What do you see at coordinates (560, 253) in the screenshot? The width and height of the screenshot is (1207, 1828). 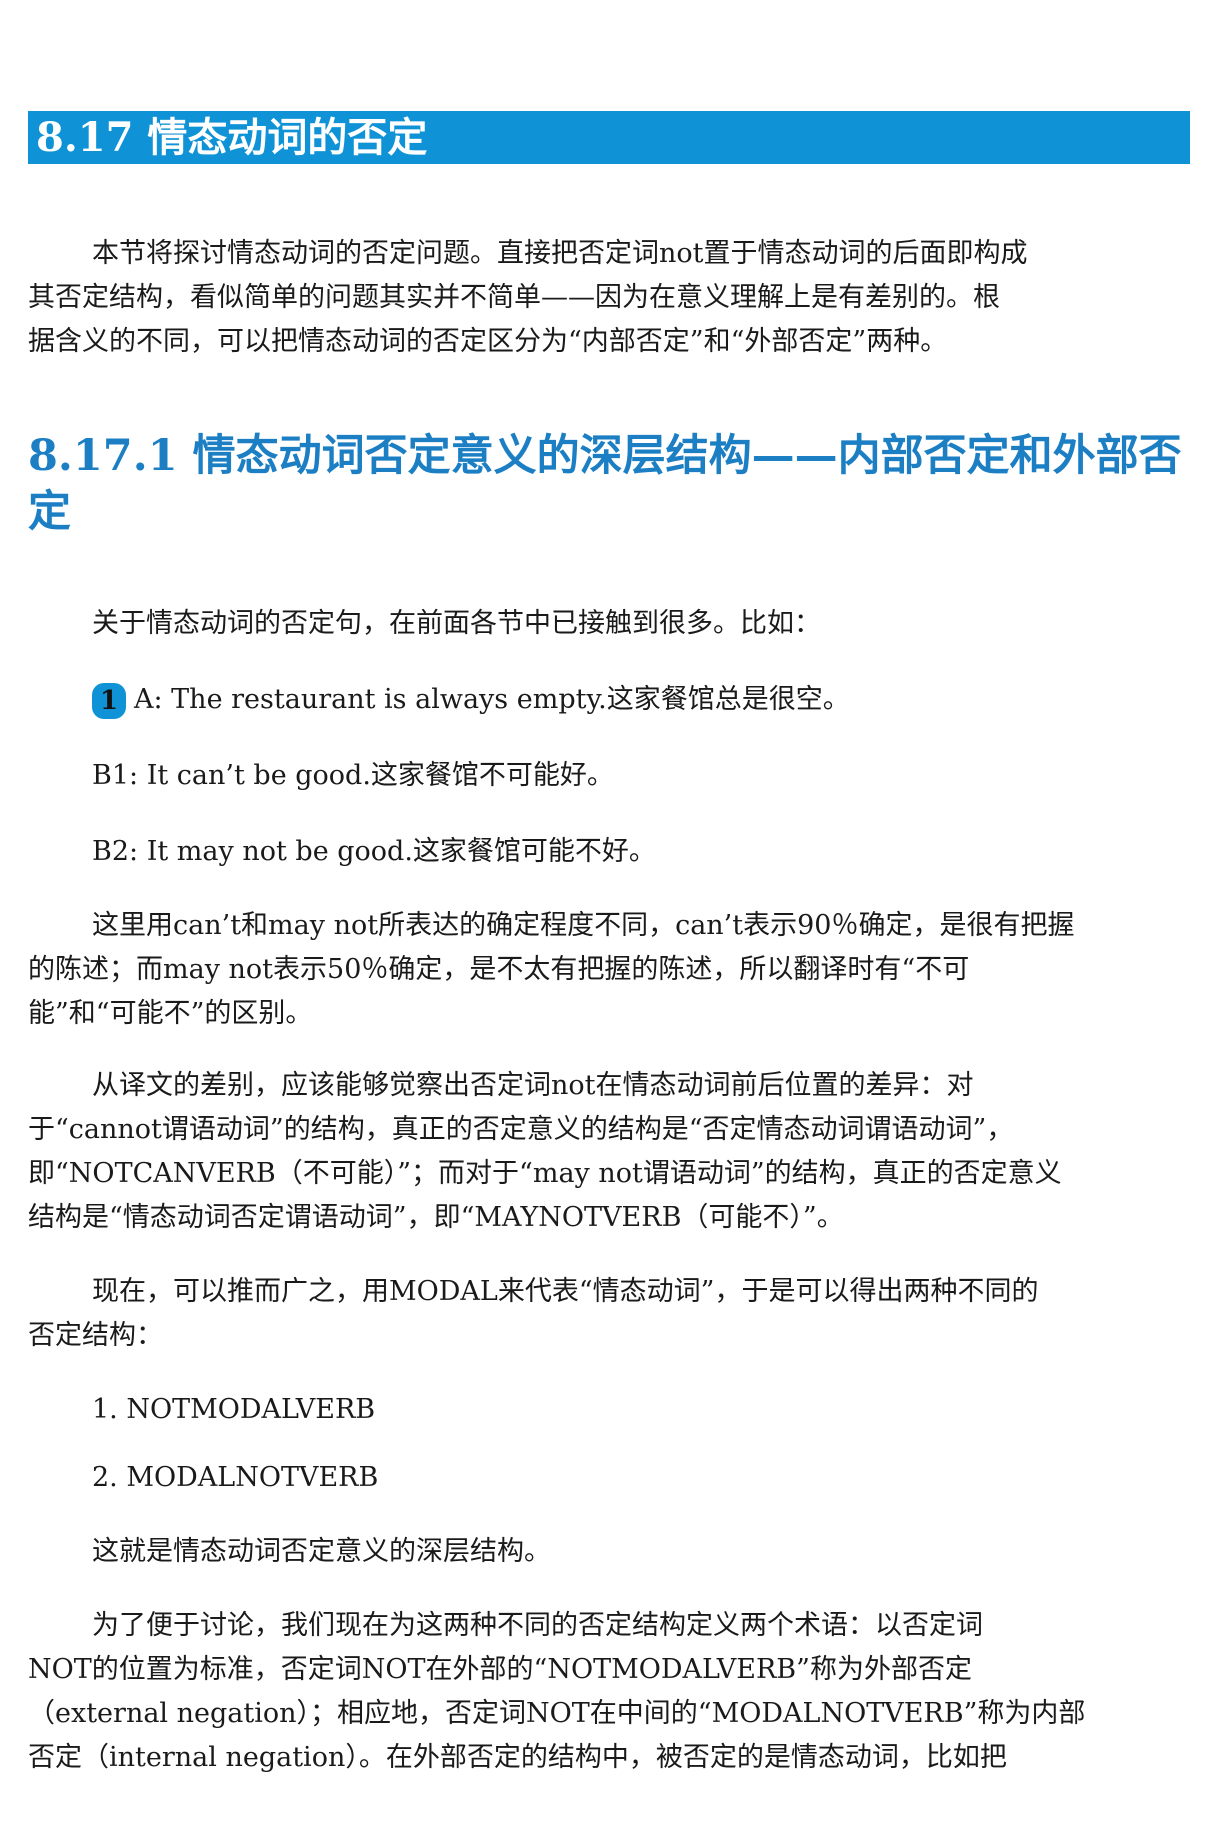 I see `text-line: 本节将探讨情态动词的否定问题。直接把否定词not置于情态动词的后面即构成` at bounding box center [560, 253].